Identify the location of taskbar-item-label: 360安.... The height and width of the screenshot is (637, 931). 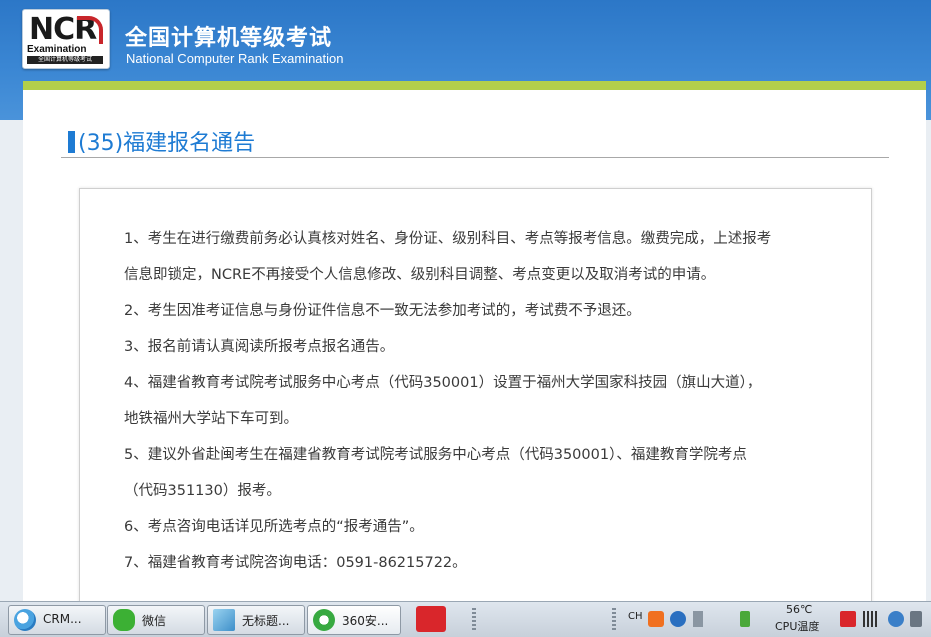
(365, 621).